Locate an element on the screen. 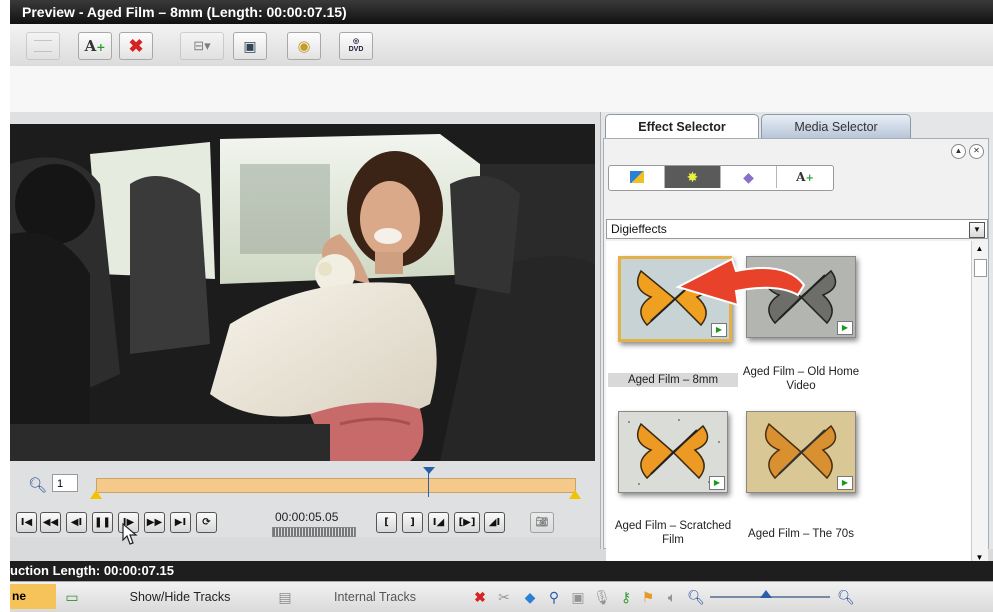  keyframe-icon: ⚷ is located at coordinates (626, 597).